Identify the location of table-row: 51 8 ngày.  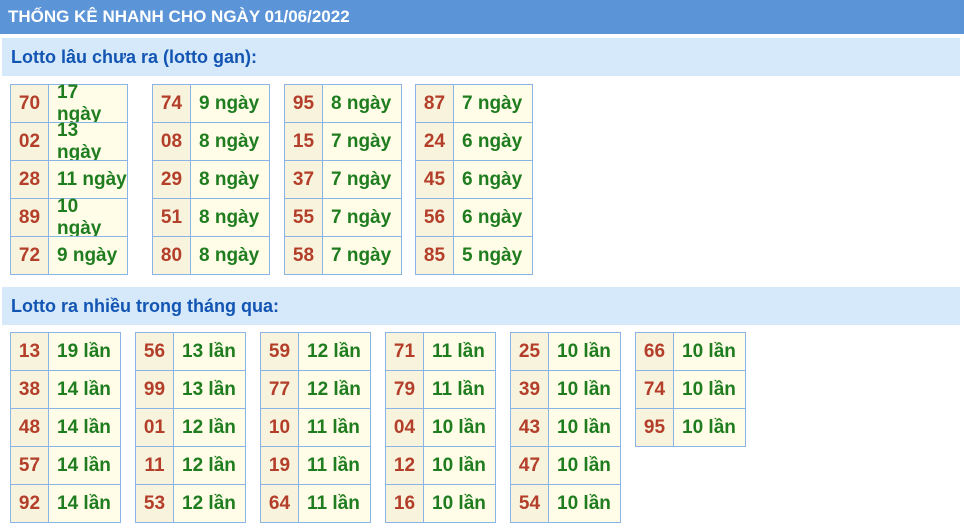
(211, 217).